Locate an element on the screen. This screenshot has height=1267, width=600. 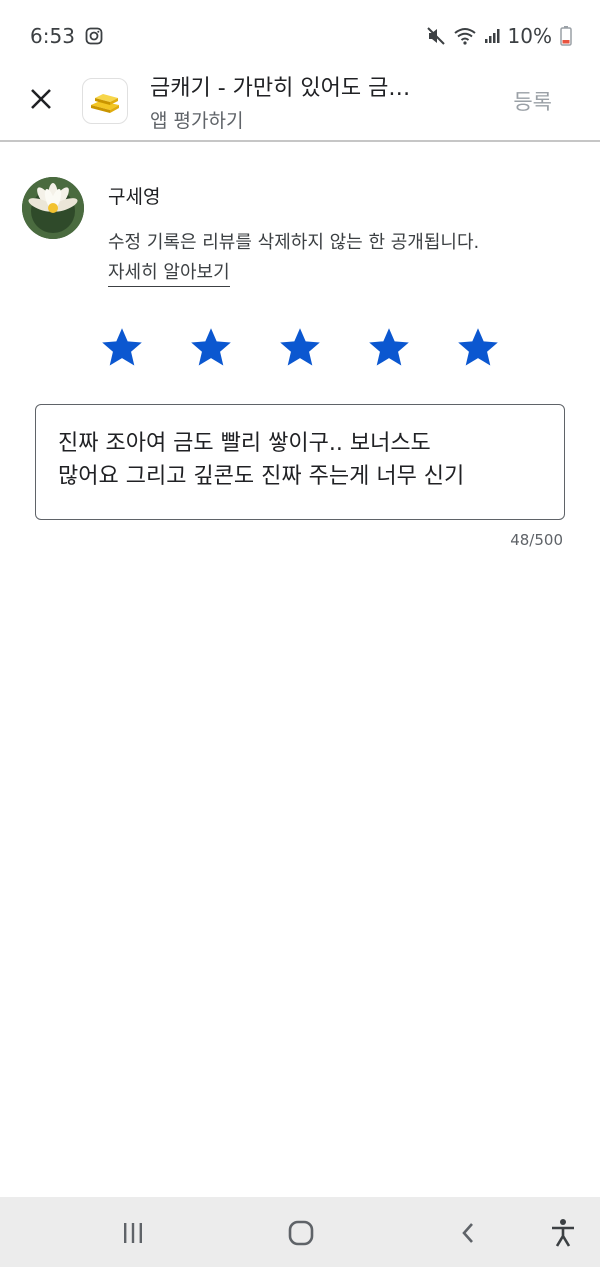
star-rating is located at coordinates (300, 348).